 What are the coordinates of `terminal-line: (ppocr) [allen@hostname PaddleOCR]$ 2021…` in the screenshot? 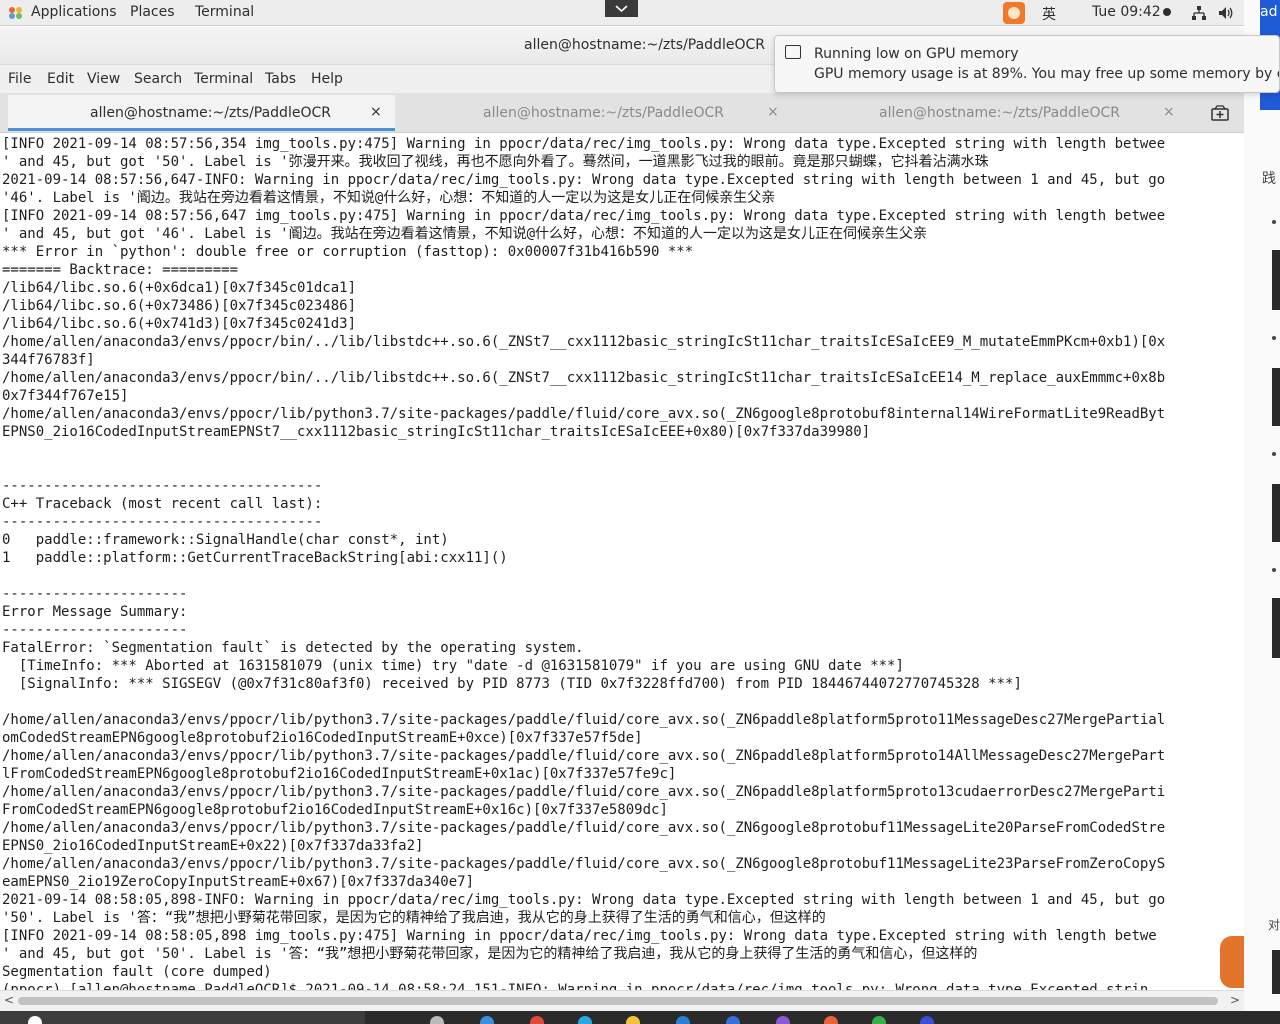 It's located at (575, 986).